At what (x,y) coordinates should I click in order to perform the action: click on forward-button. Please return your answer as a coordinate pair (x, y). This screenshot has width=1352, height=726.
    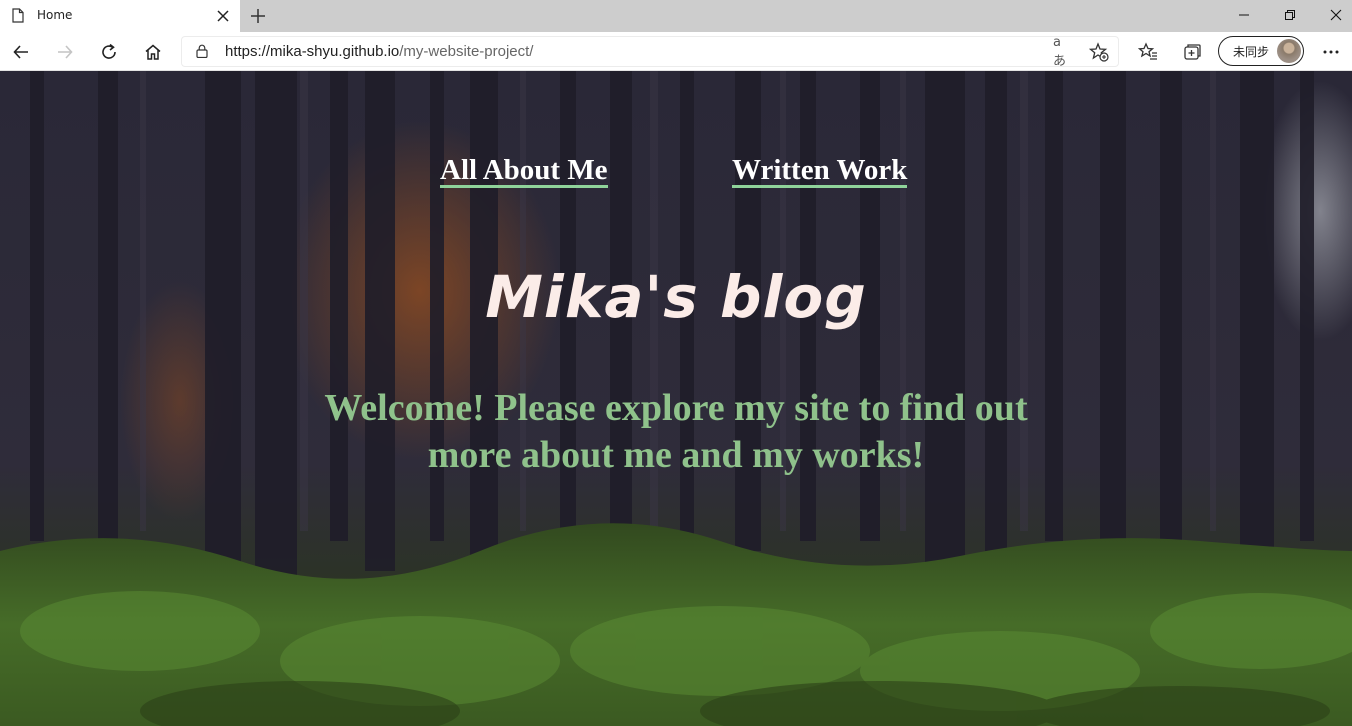
    Looking at the image, I should click on (65, 52).